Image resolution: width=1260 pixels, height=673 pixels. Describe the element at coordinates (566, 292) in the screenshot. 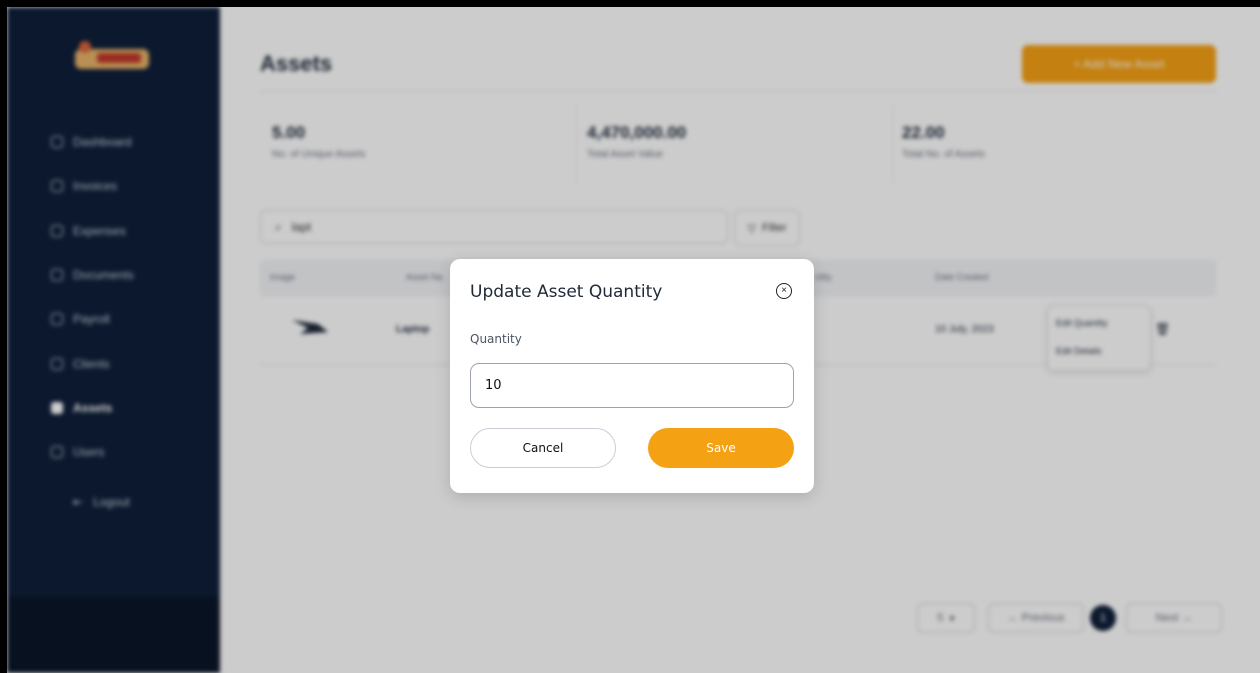

I see `dialog-title: Update Asset Quantity` at that location.